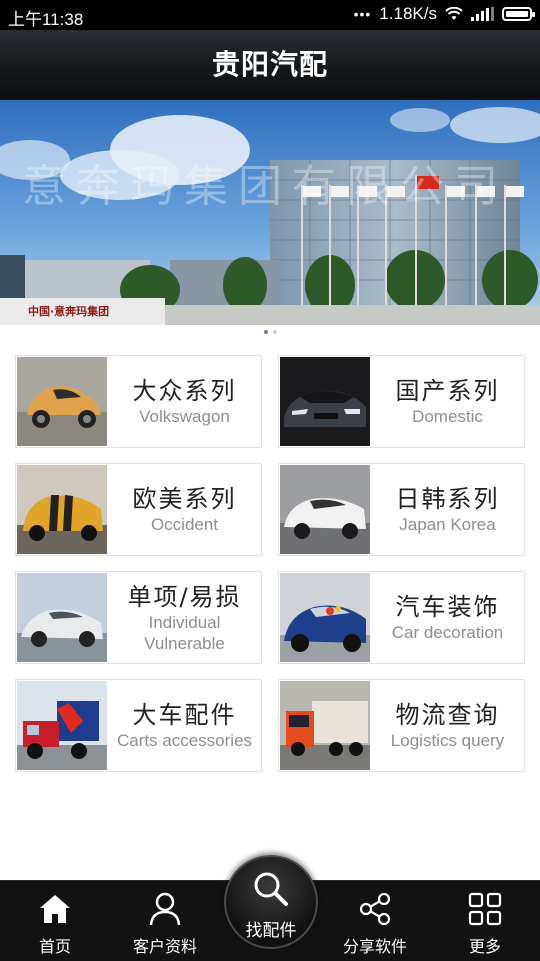 The height and width of the screenshot is (961, 540). What do you see at coordinates (325, 509) in the screenshot?
I see `japan-korea-car-image` at bounding box center [325, 509].